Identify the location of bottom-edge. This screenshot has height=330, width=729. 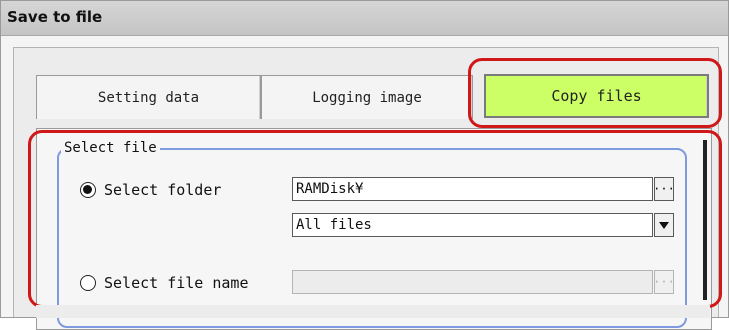
(373, 311).